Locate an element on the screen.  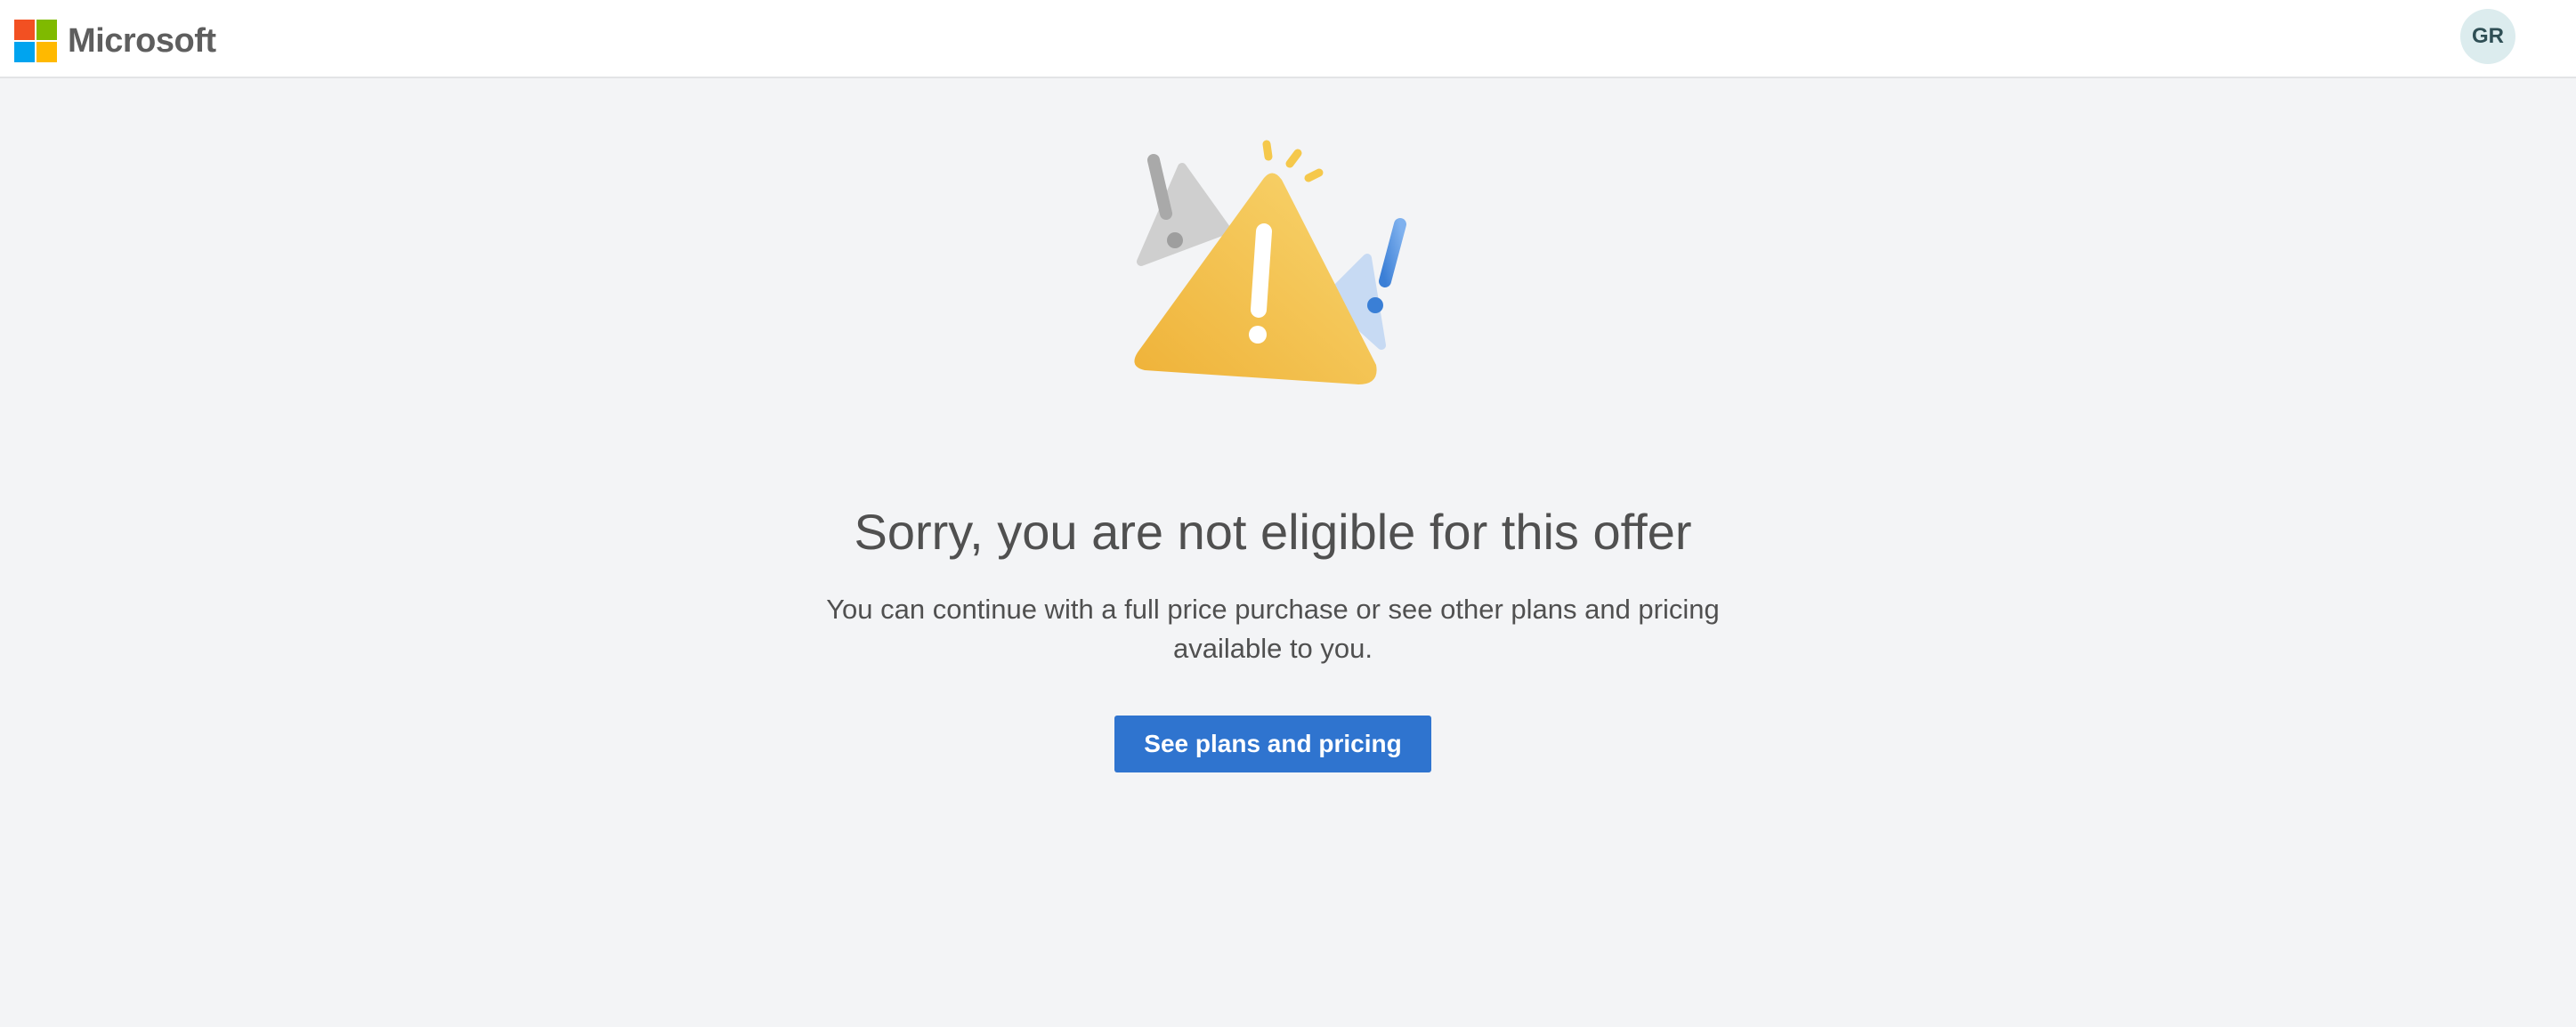
warning-triangle-icon is located at coordinates (1273, 267).